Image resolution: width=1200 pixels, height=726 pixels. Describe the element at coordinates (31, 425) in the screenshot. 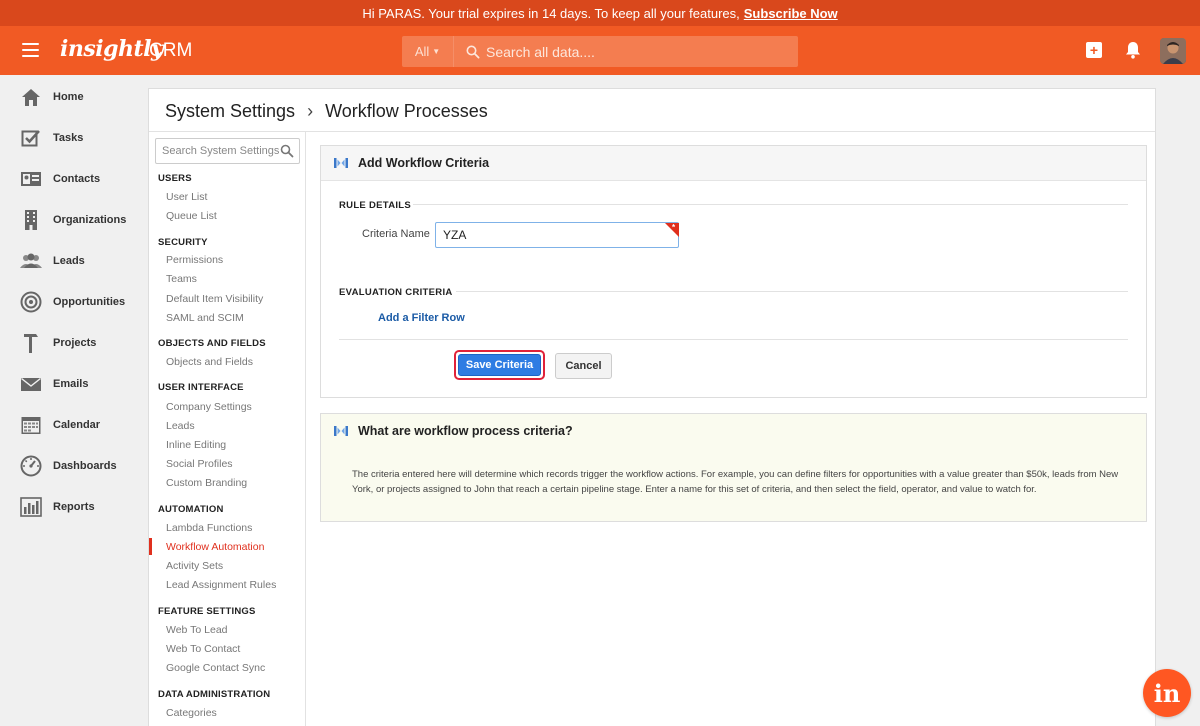

I see `calendar-icon` at that location.